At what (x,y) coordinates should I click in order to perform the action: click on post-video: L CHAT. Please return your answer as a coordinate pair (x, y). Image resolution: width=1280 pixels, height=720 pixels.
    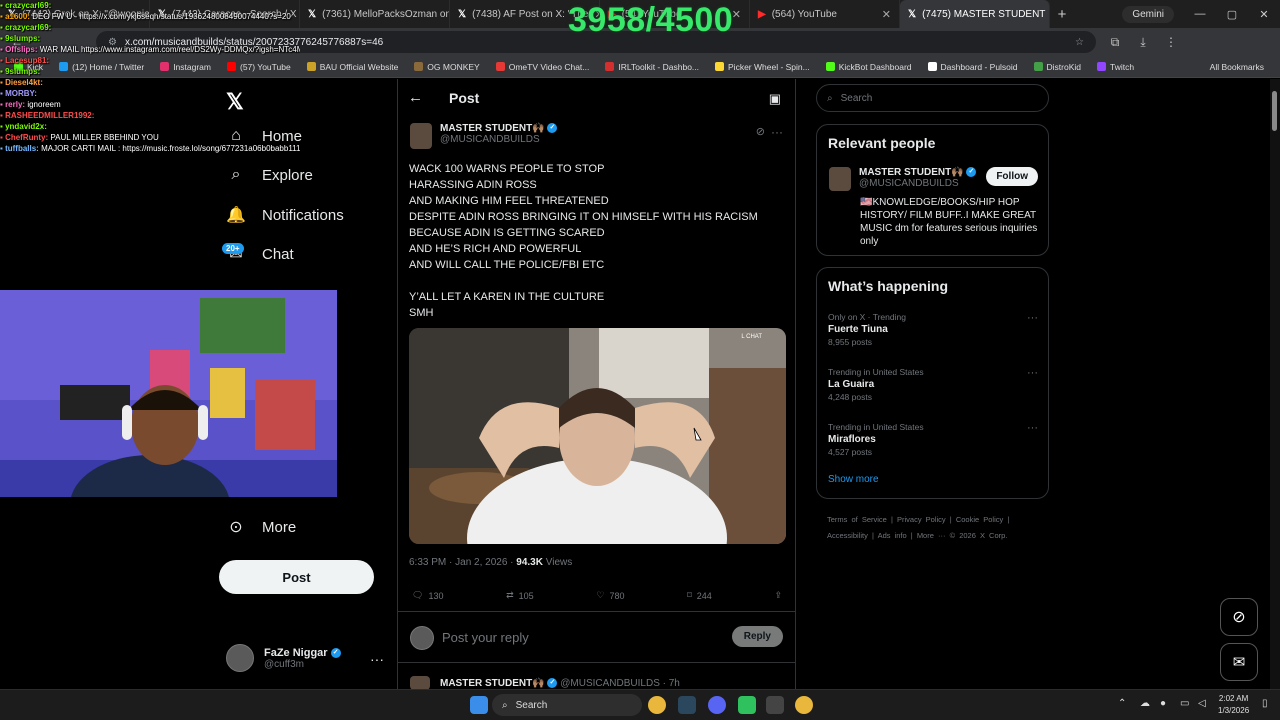
    Looking at the image, I should click on (597, 436).